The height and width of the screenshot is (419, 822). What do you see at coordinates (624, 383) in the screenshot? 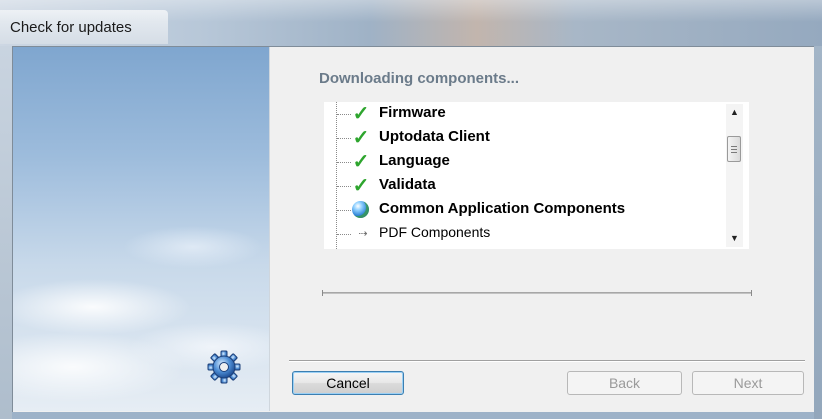
I see `back-button: Back` at bounding box center [624, 383].